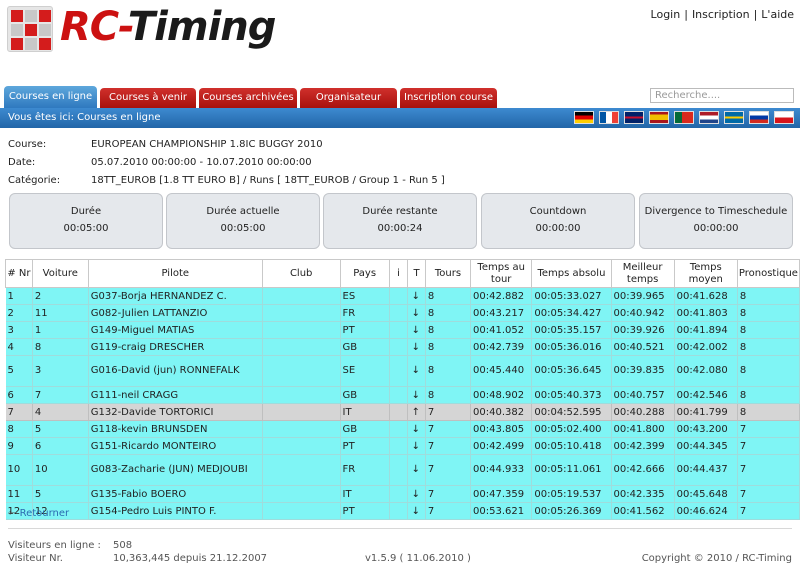  What do you see at coordinates (84, 117) in the screenshot?
I see `breadcrumb: Vous êtes ici: Courses en ligne` at bounding box center [84, 117].